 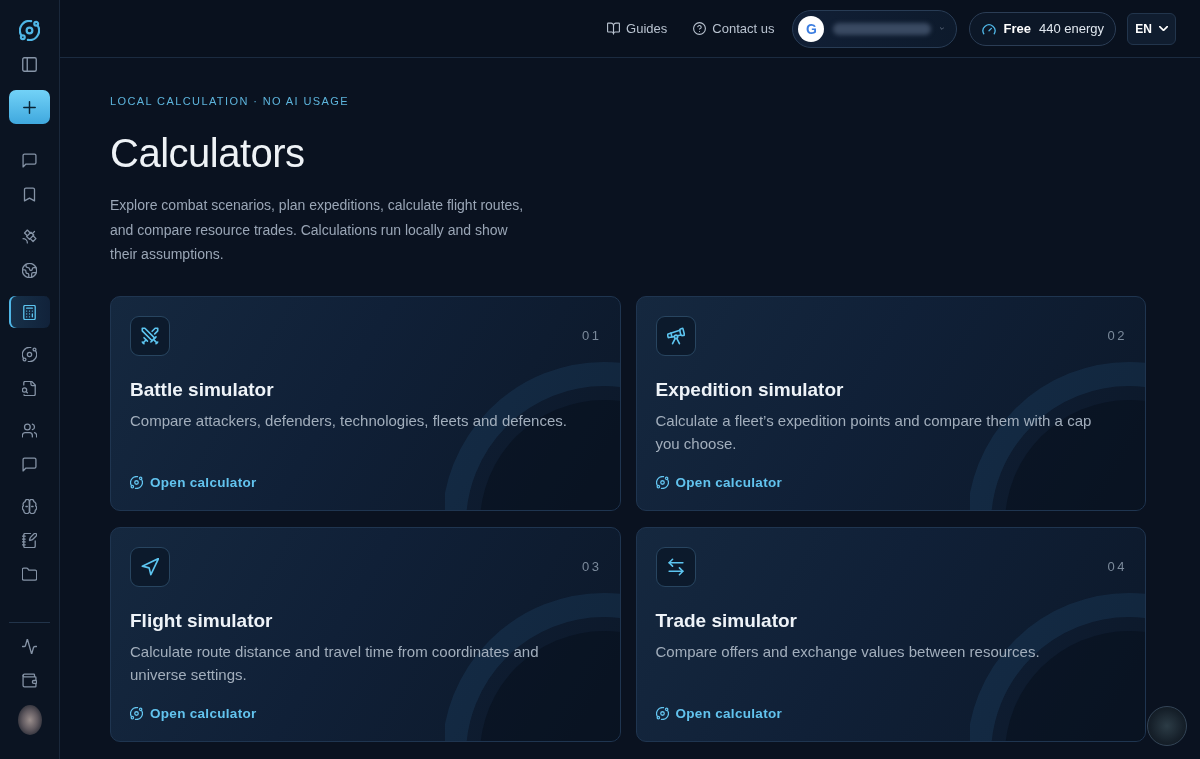 What do you see at coordinates (335, 663) in the screenshot?
I see `card-description: Calculate route distance and travel time from coordinates and universe settings.` at bounding box center [335, 663].